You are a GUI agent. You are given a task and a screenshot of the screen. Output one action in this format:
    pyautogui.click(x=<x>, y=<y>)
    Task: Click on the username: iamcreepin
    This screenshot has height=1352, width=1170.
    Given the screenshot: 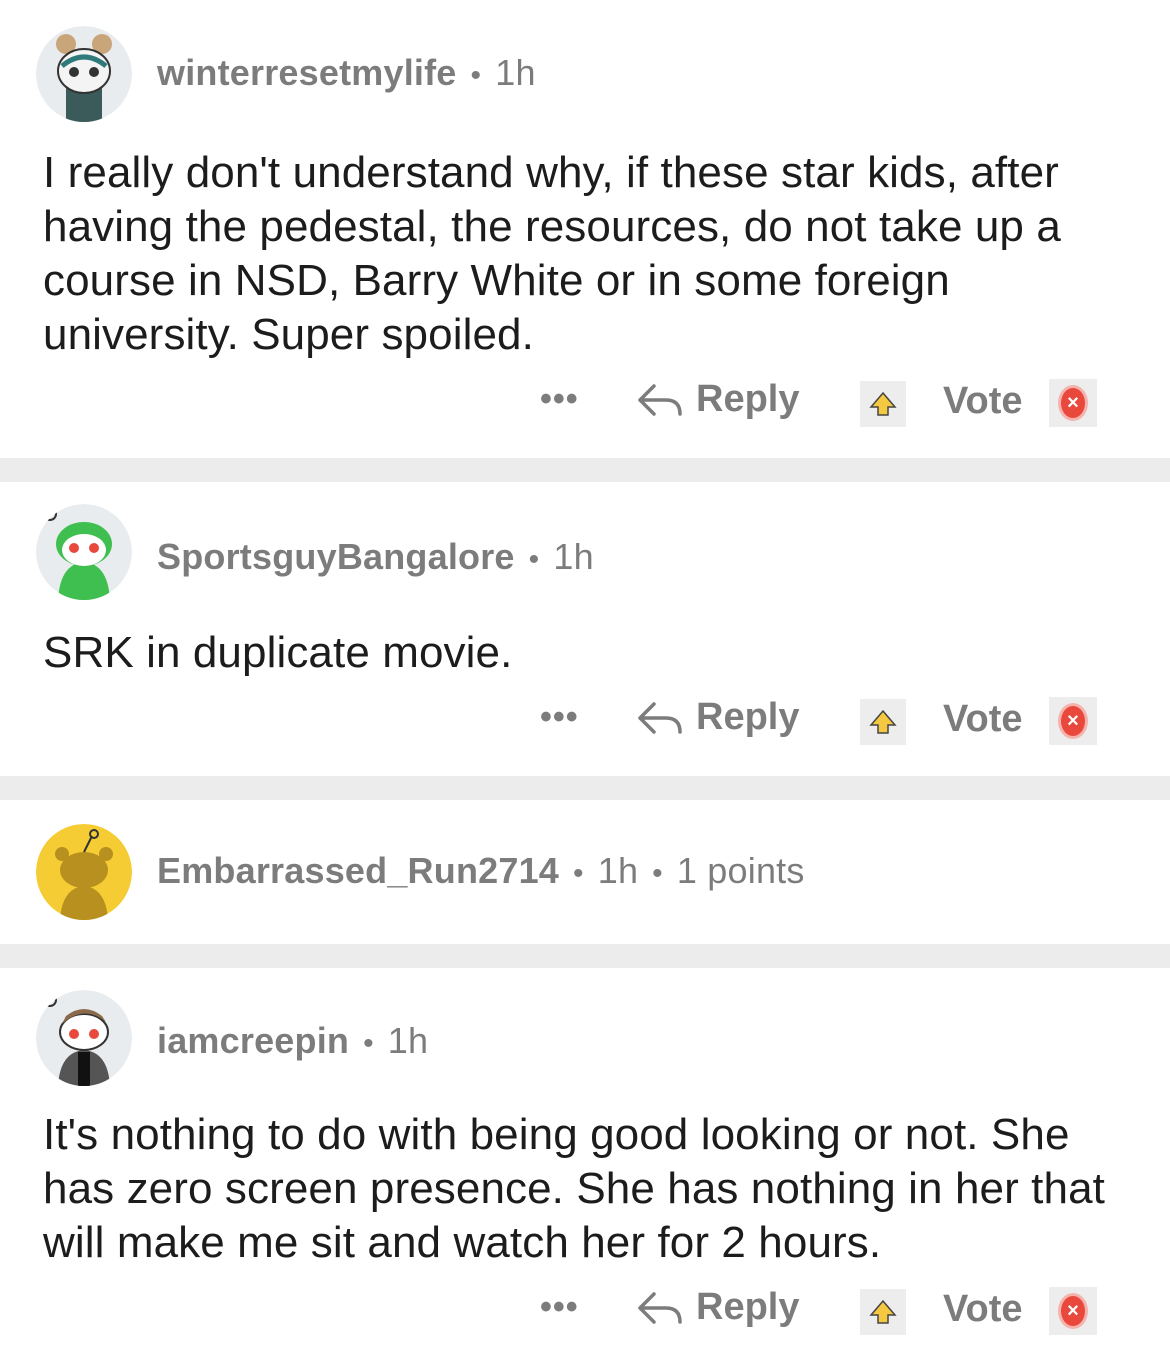 What is the action you would take?
    pyautogui.click(x=253, y=1040)
    